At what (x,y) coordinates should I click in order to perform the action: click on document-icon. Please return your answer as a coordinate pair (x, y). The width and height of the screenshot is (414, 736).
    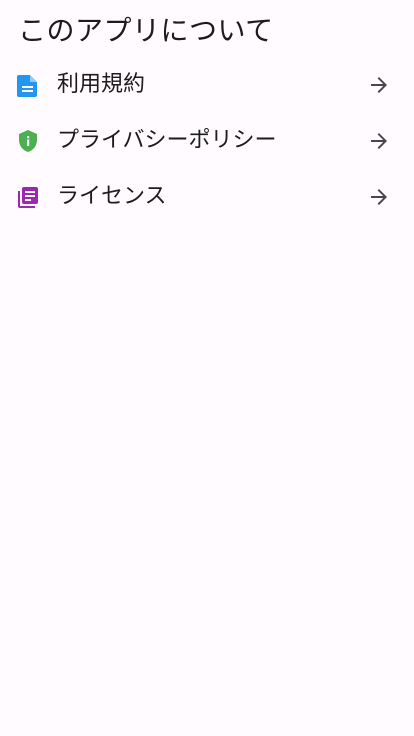
    Looking at the image, I should click on (28, 85).